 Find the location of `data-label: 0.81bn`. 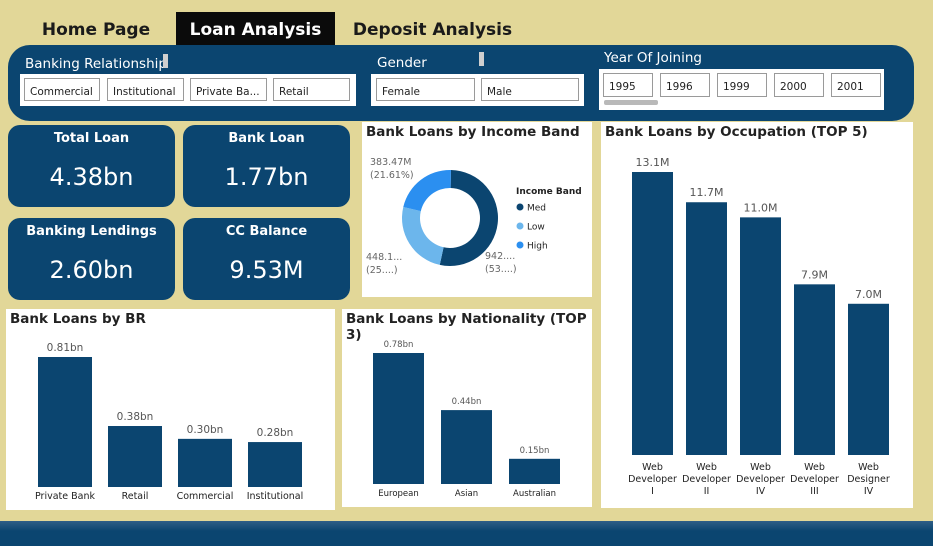

data-label: 0.81bn is located at coordinates (65, 348).